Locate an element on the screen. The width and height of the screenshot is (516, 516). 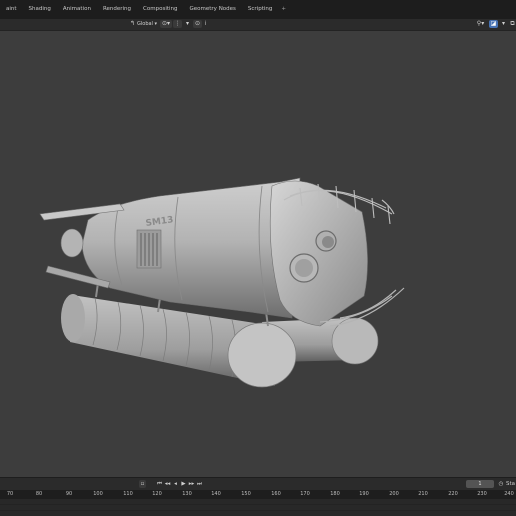
frame-tick: 210 is located at coordinates (423, 494).